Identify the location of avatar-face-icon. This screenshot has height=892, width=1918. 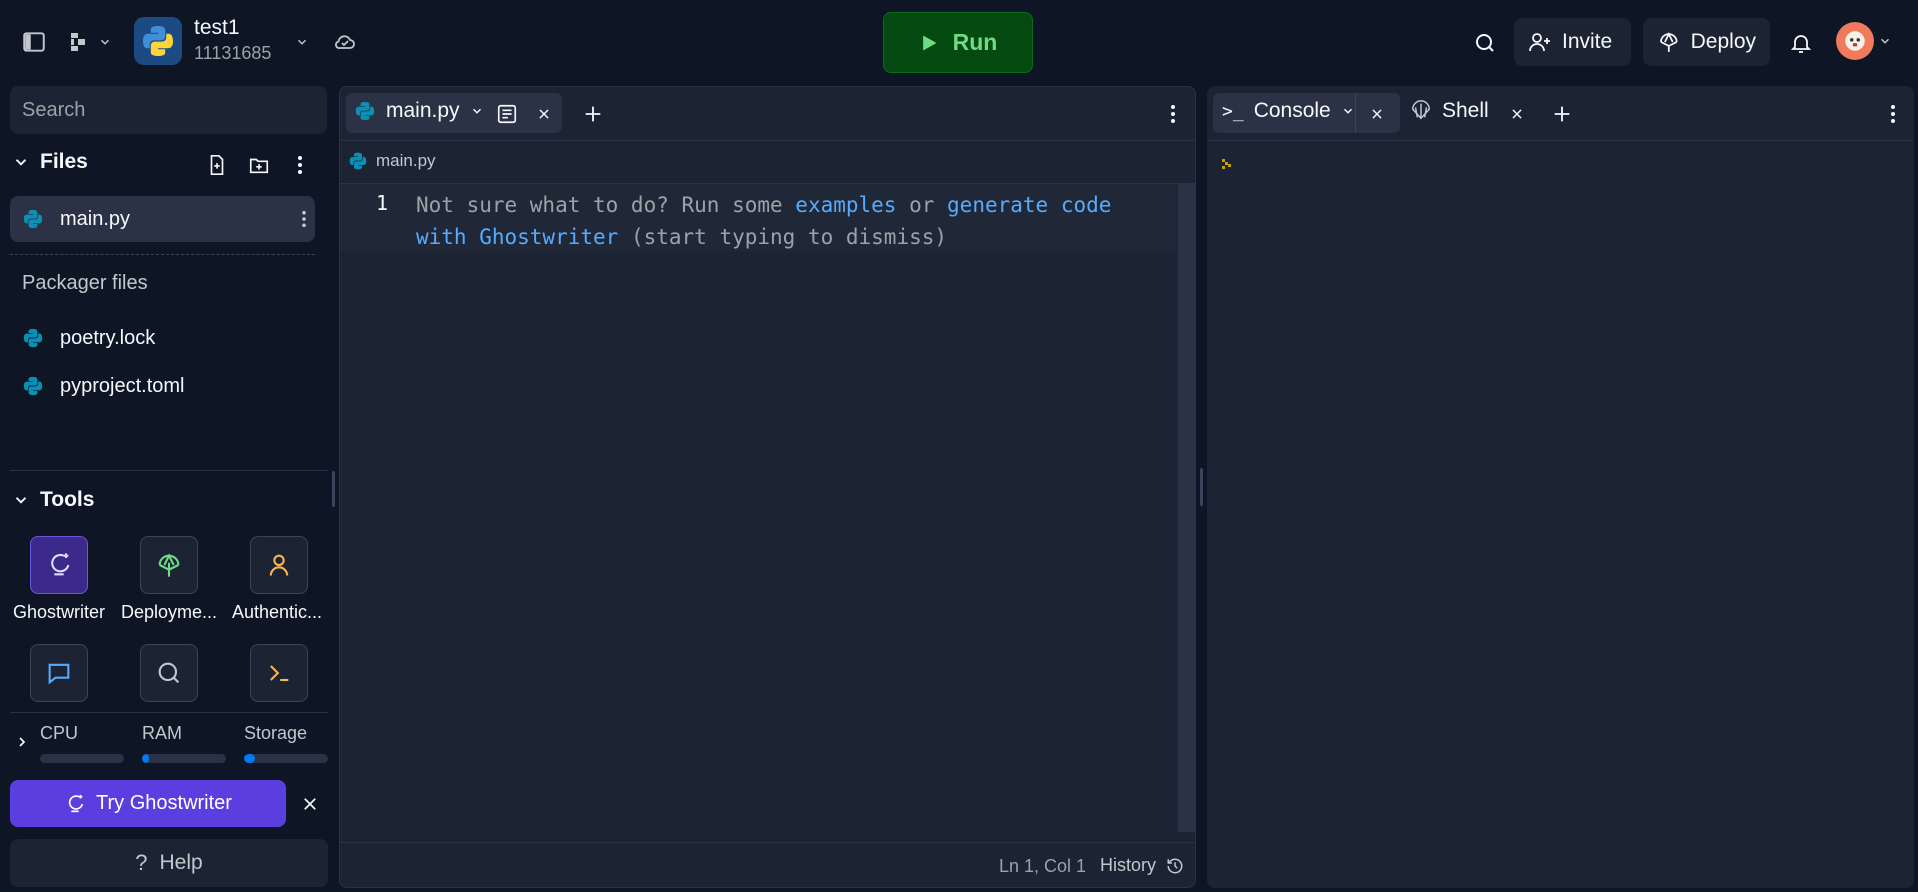
(1855, 41).